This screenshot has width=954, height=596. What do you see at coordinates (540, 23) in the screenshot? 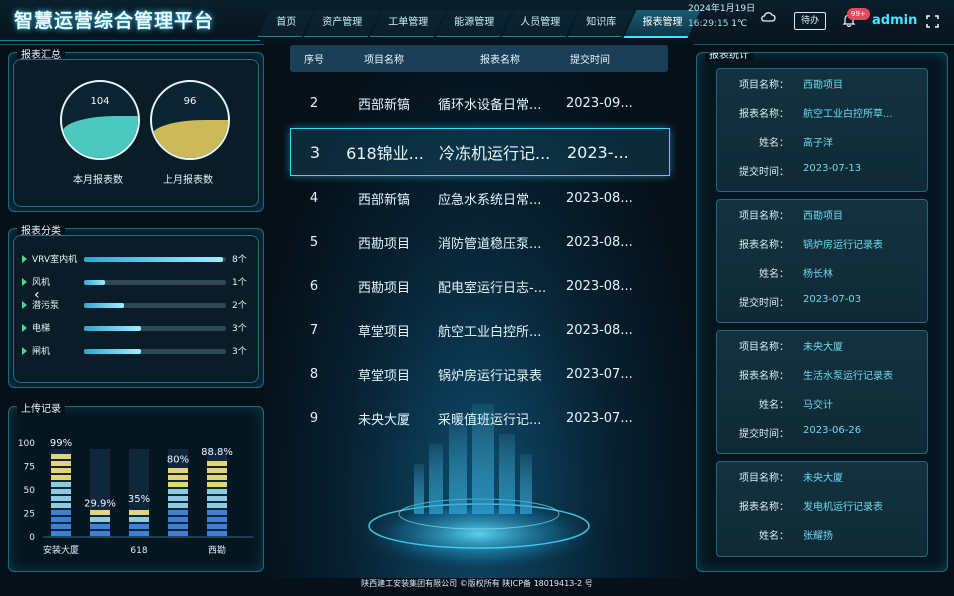
I see `nav-tab: 人员管理` at bounding box center [540, 23].